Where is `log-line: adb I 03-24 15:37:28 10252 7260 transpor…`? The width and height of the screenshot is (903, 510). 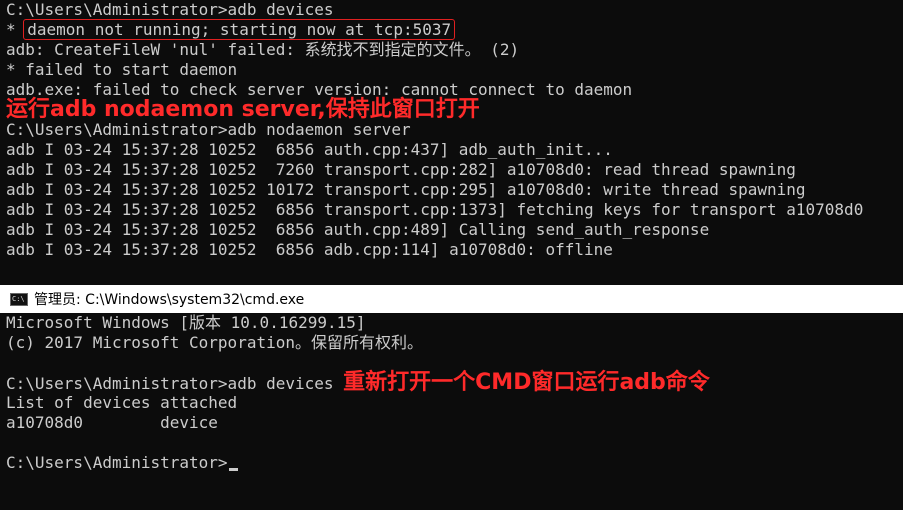
log-line: adb I 03-24 15:37:28 10252 7260 transpor… is located at coordinates (401, 169).